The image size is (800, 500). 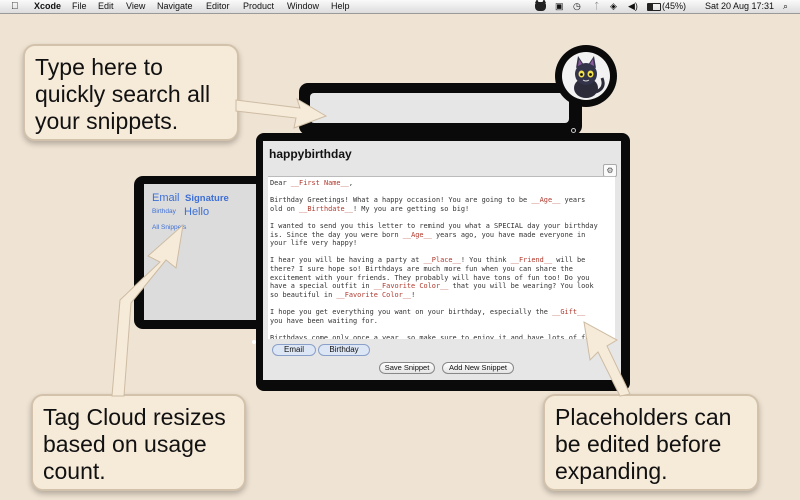 I want to click on add-new-snippet-button: Add New Snippet, so click(x=478, y=368).